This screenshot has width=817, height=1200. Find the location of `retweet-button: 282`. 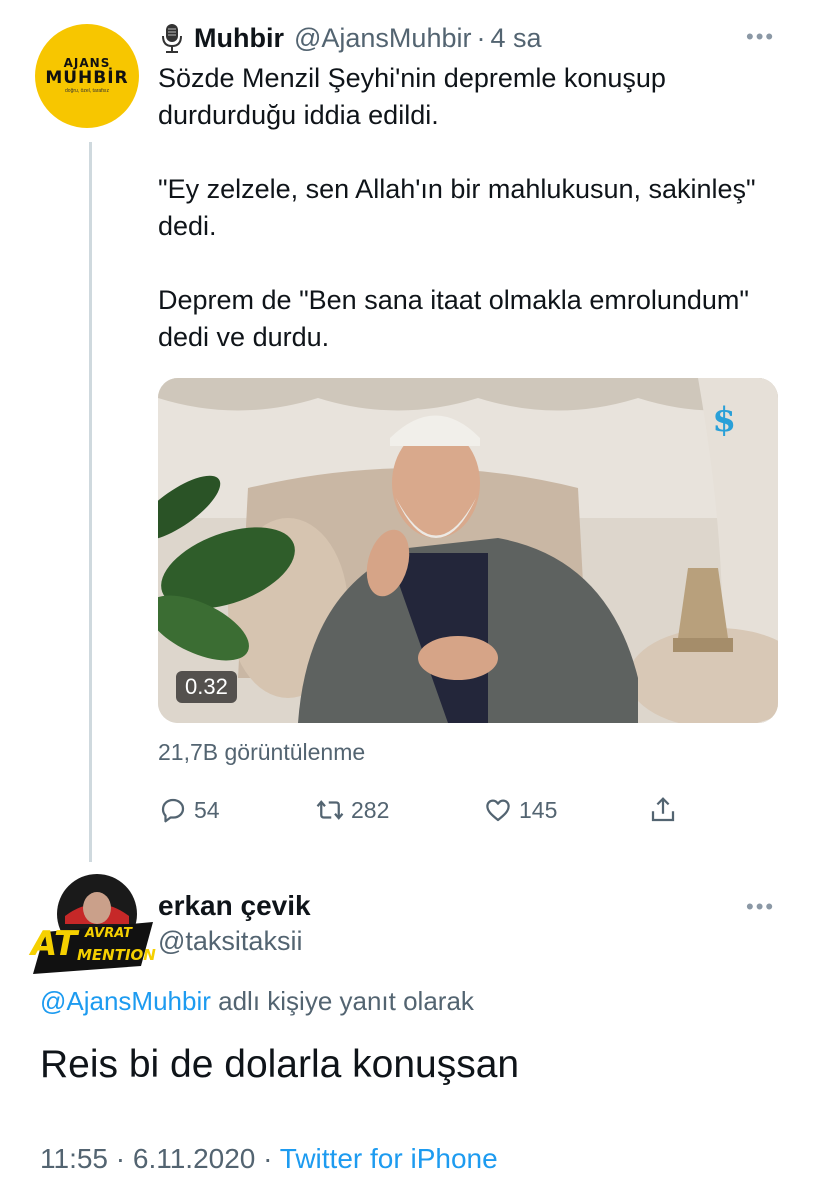

retweet-button: 282 is located at coordinates (352, 810).